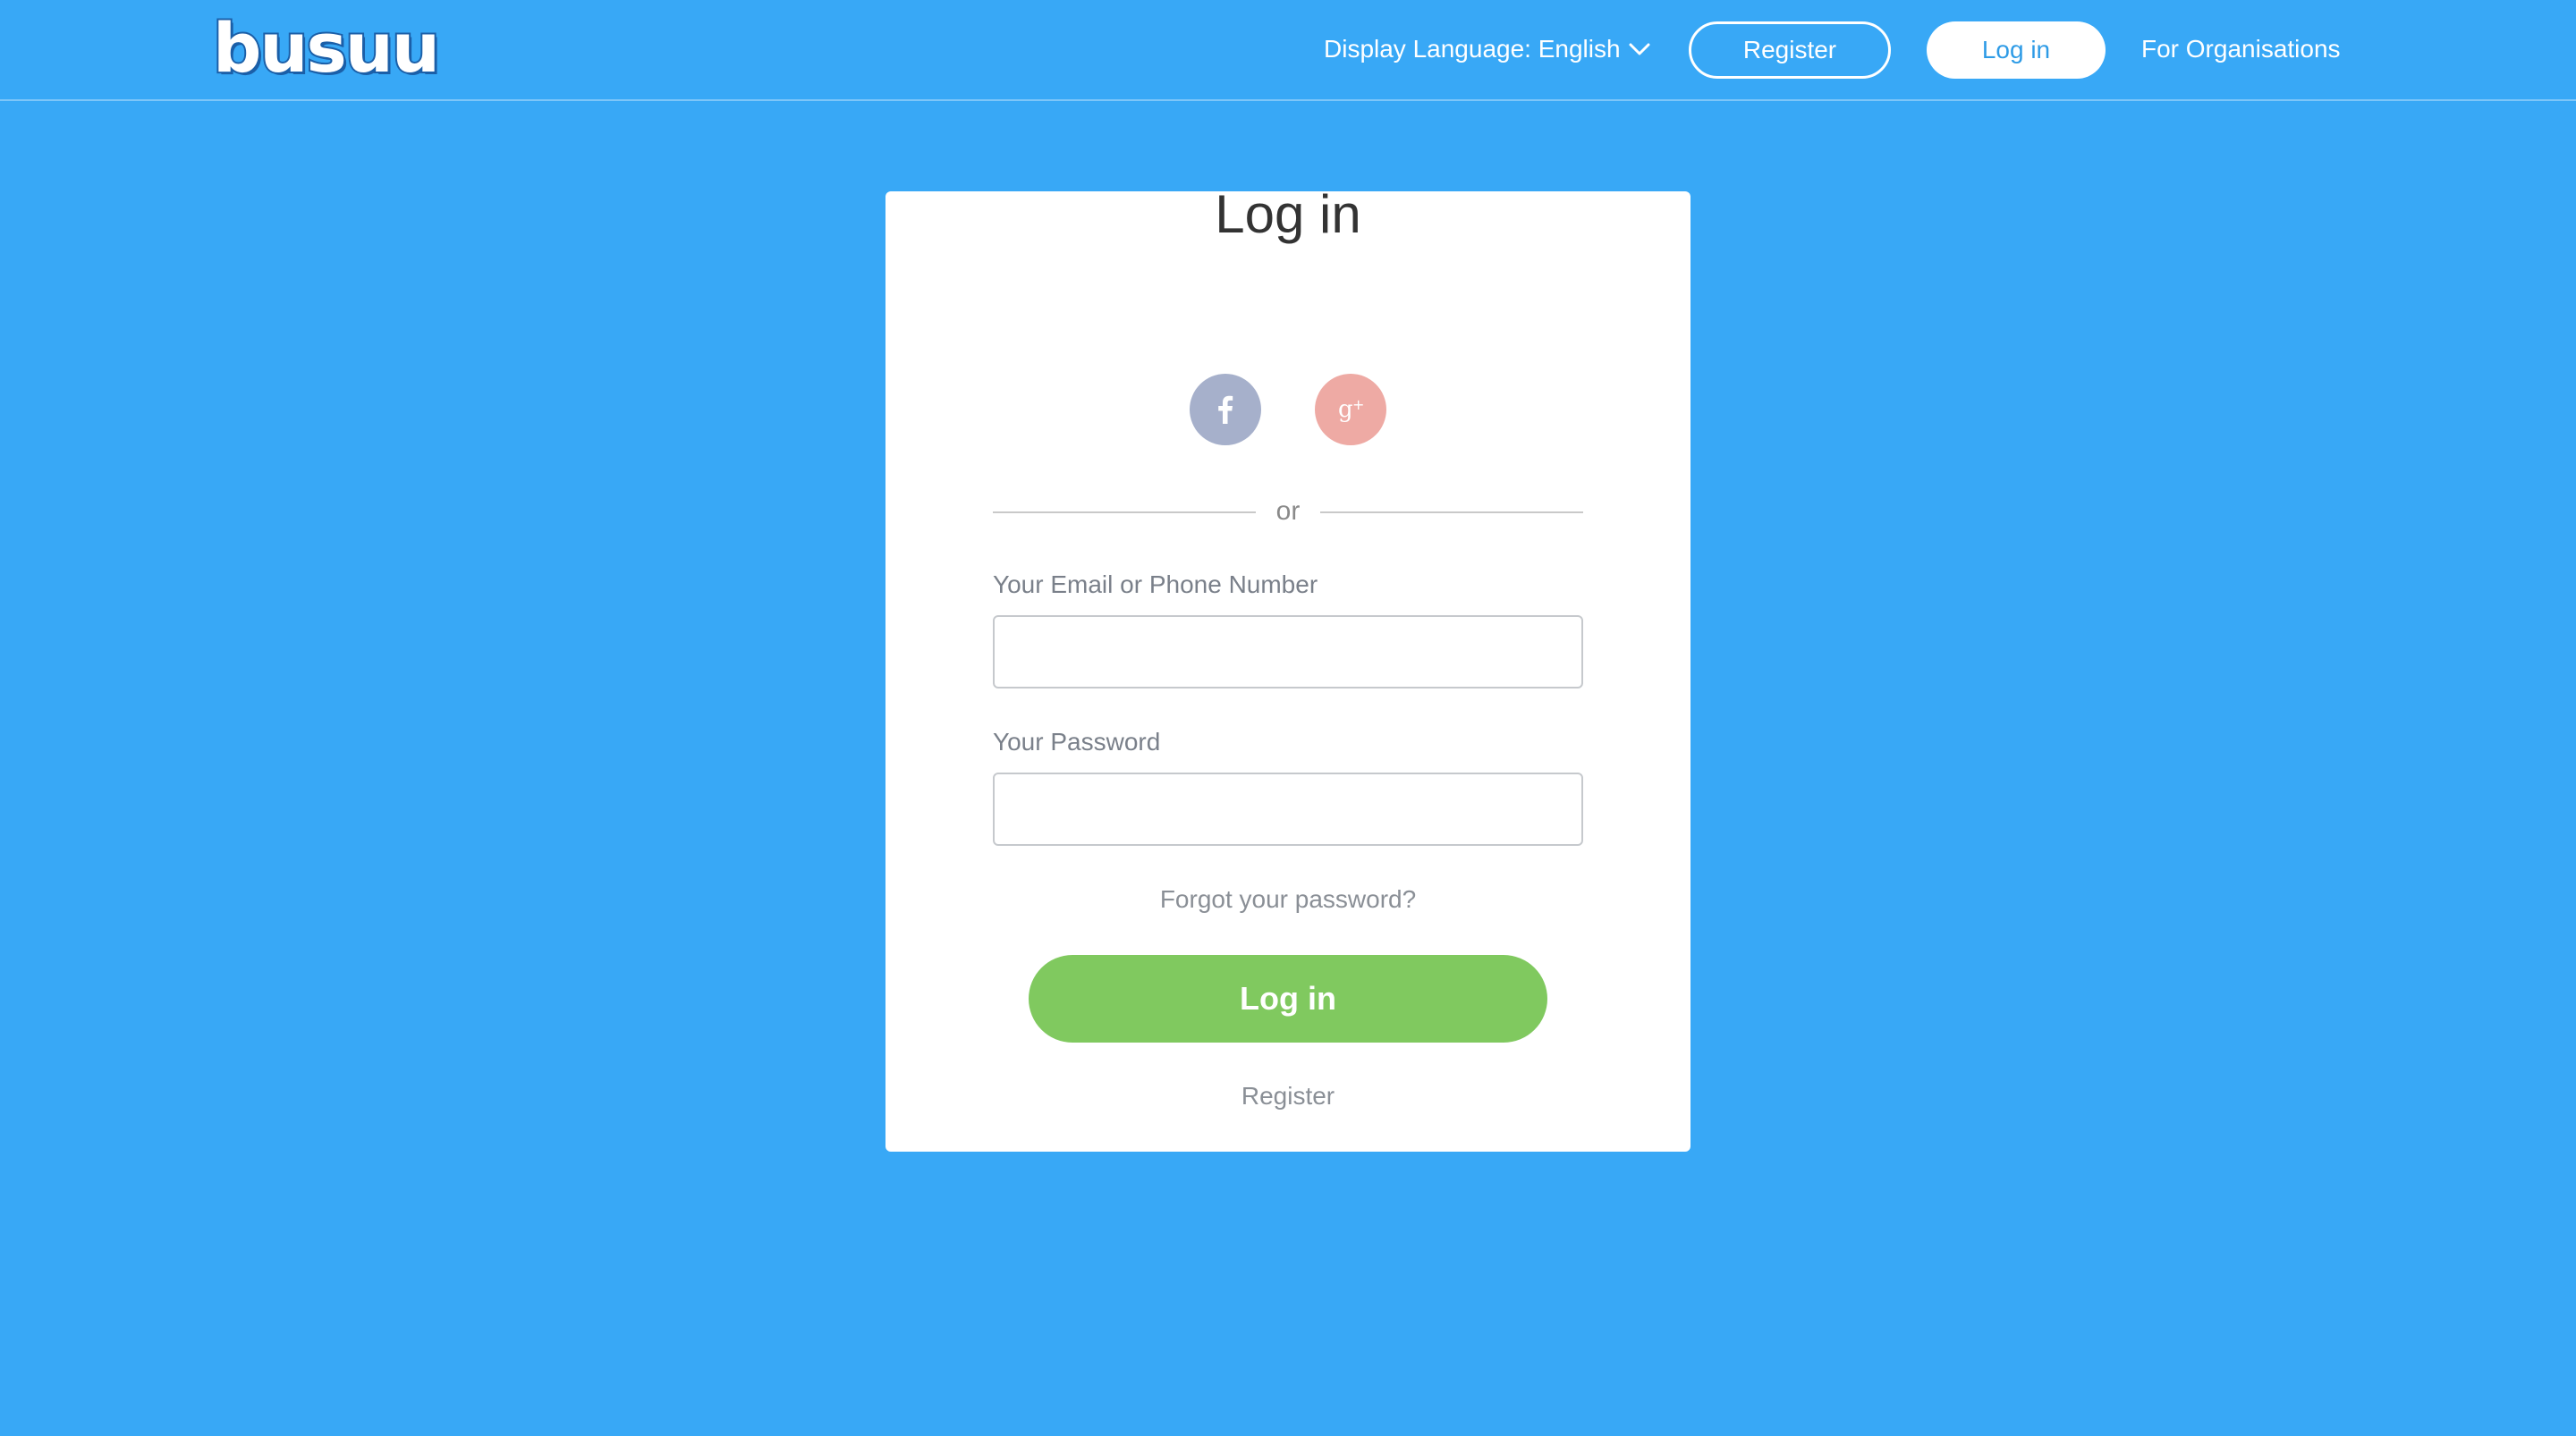  What do you see at coordinates (1451, 512) in the screenshot?
I see `divider-line-right` at bounding box center [1451, 512].